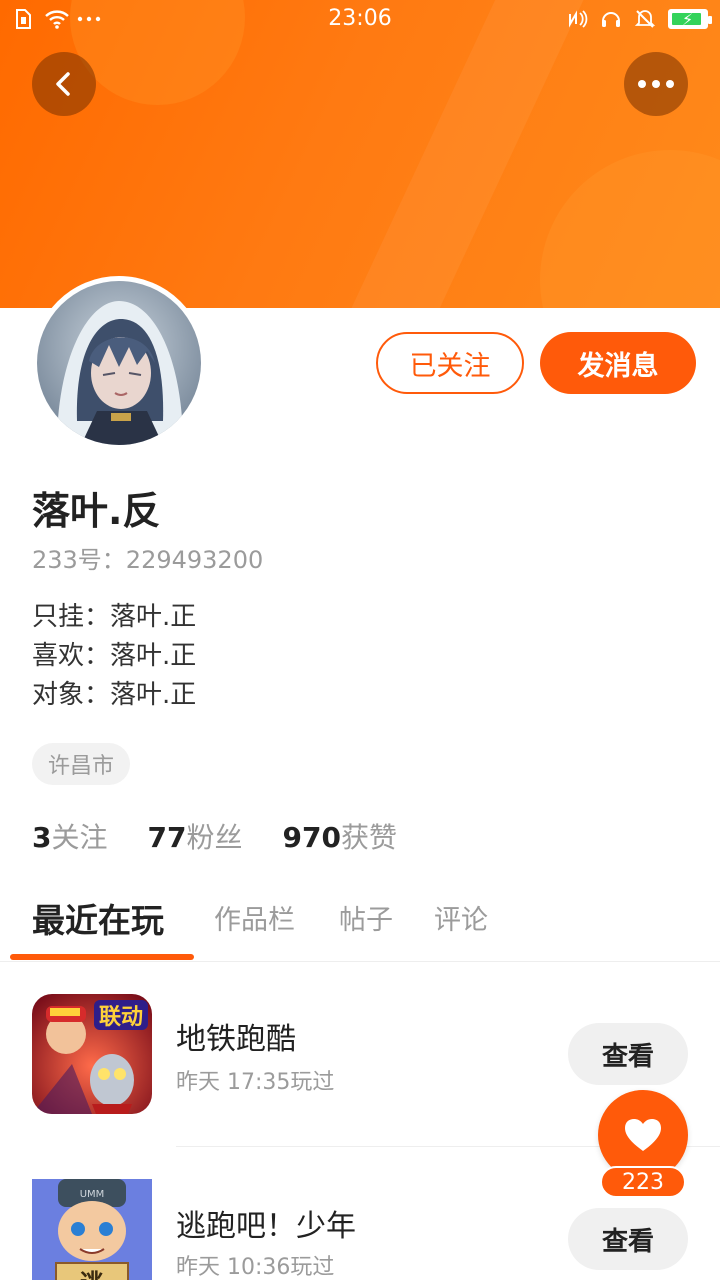  I want to click on chevron-left-icon, so click(63, 84).